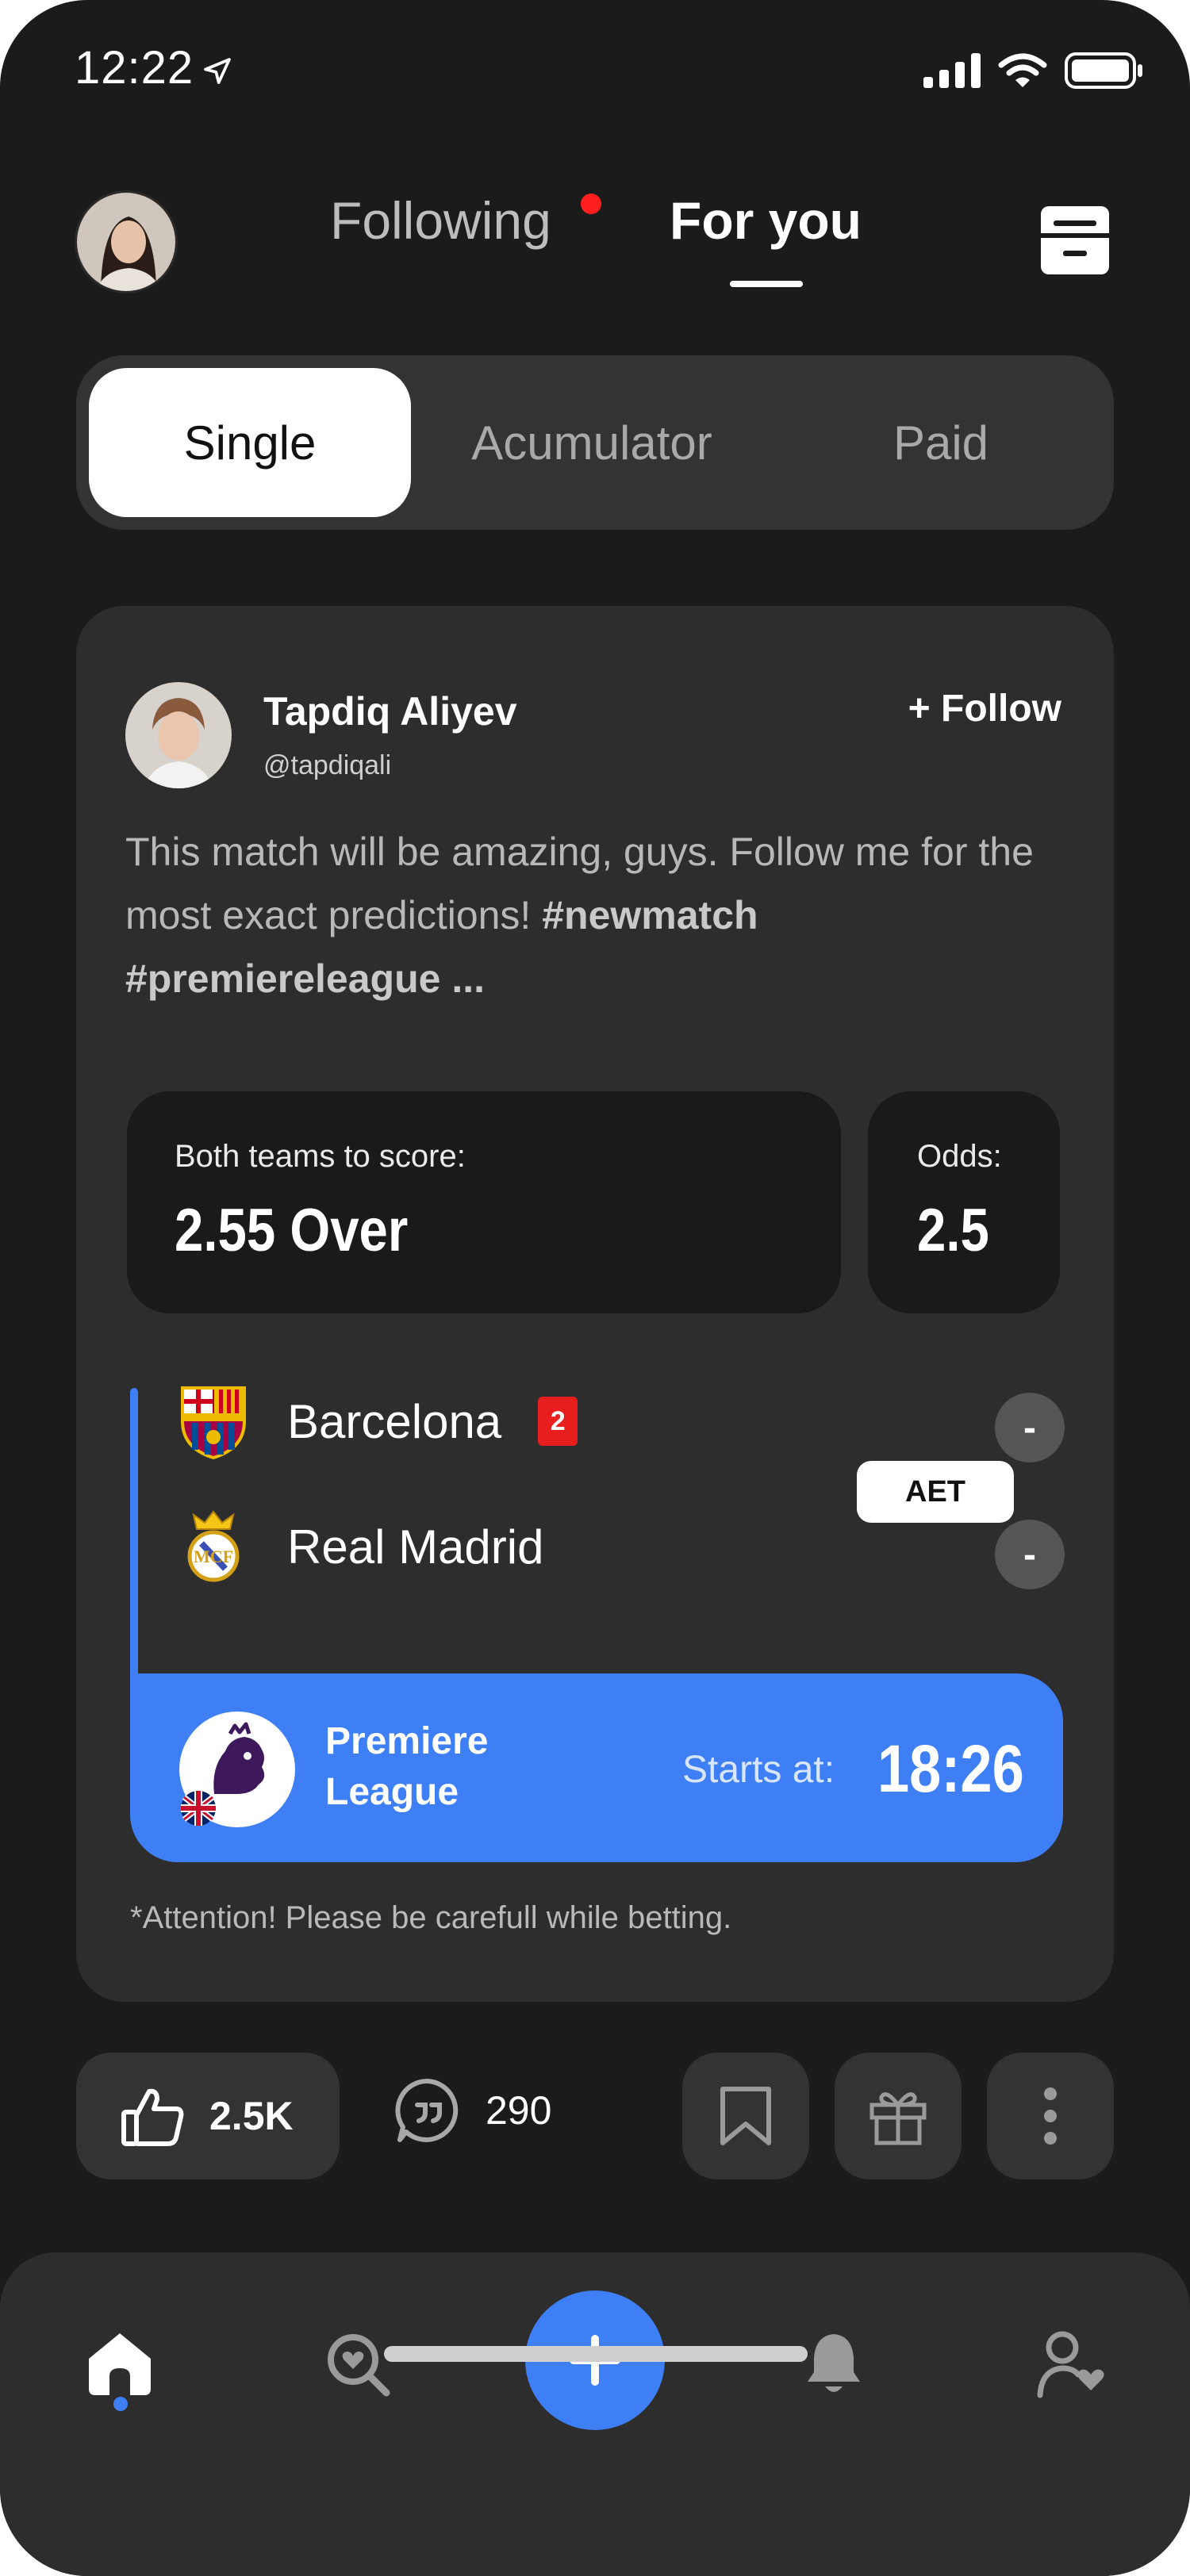 The width and height of the screenshot is (1190, 2576). What do you see at coordinates (178, 735) in the screenshot?
I see `author-avatar` at bounding box center [178, 735].